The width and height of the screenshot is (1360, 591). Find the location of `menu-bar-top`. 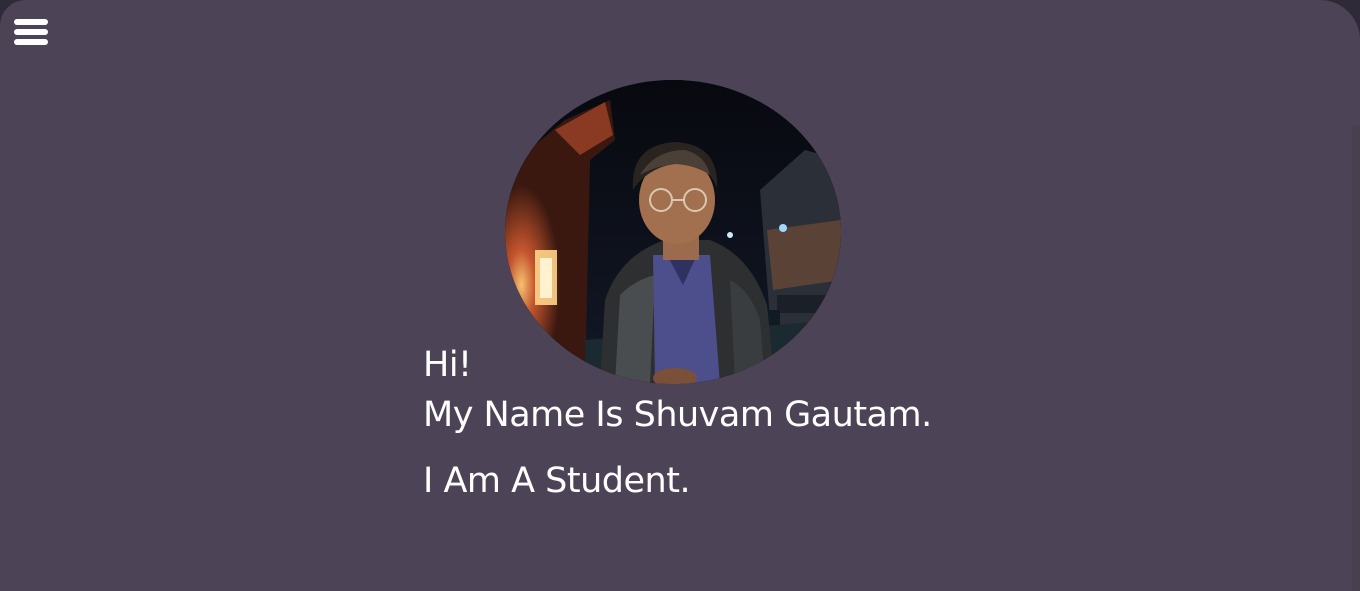

menu-bar-top is located at coordinates (31, 22).